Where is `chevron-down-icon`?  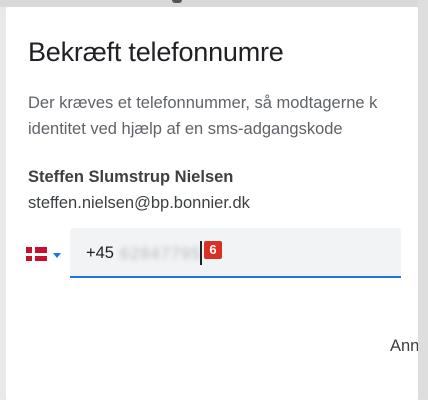
chevron-down-icon is located at coordinates (57, 255).